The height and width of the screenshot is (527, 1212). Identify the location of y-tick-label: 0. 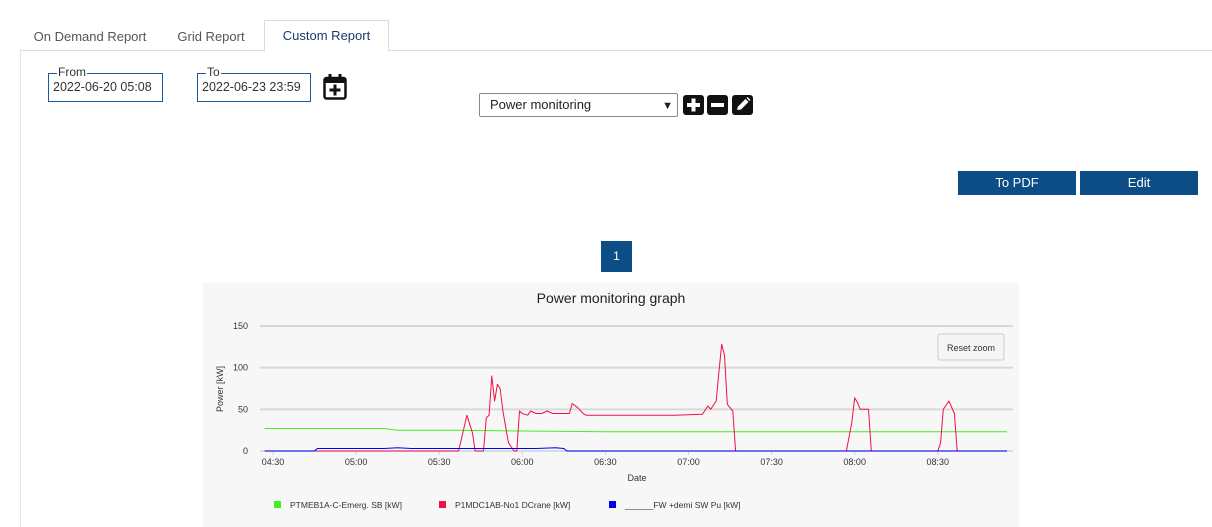
(245, 451).